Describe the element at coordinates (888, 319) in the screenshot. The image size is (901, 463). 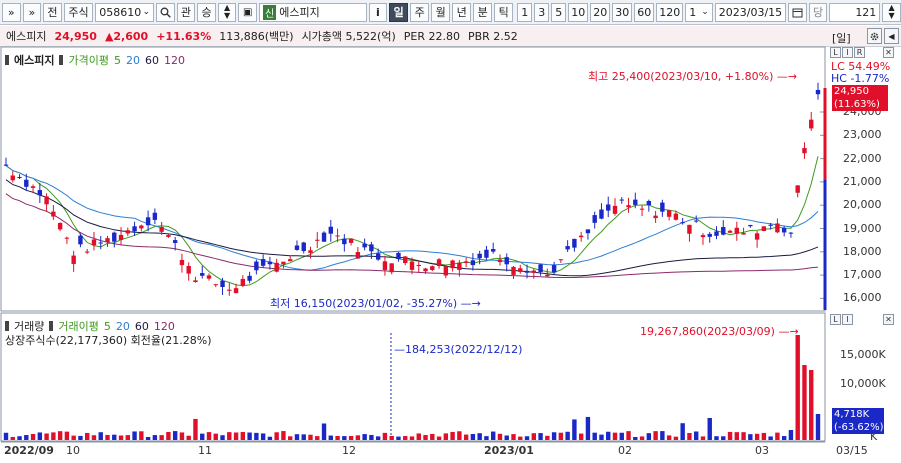
I see `volume-panel-close-icon: ✕` at that location.